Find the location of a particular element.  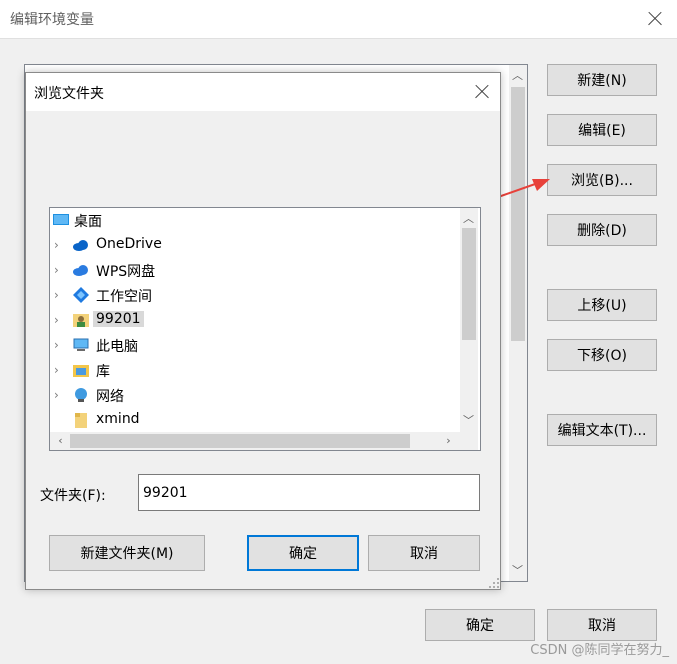

tree-vscroll-thumb is located at coordinates (469, 284).